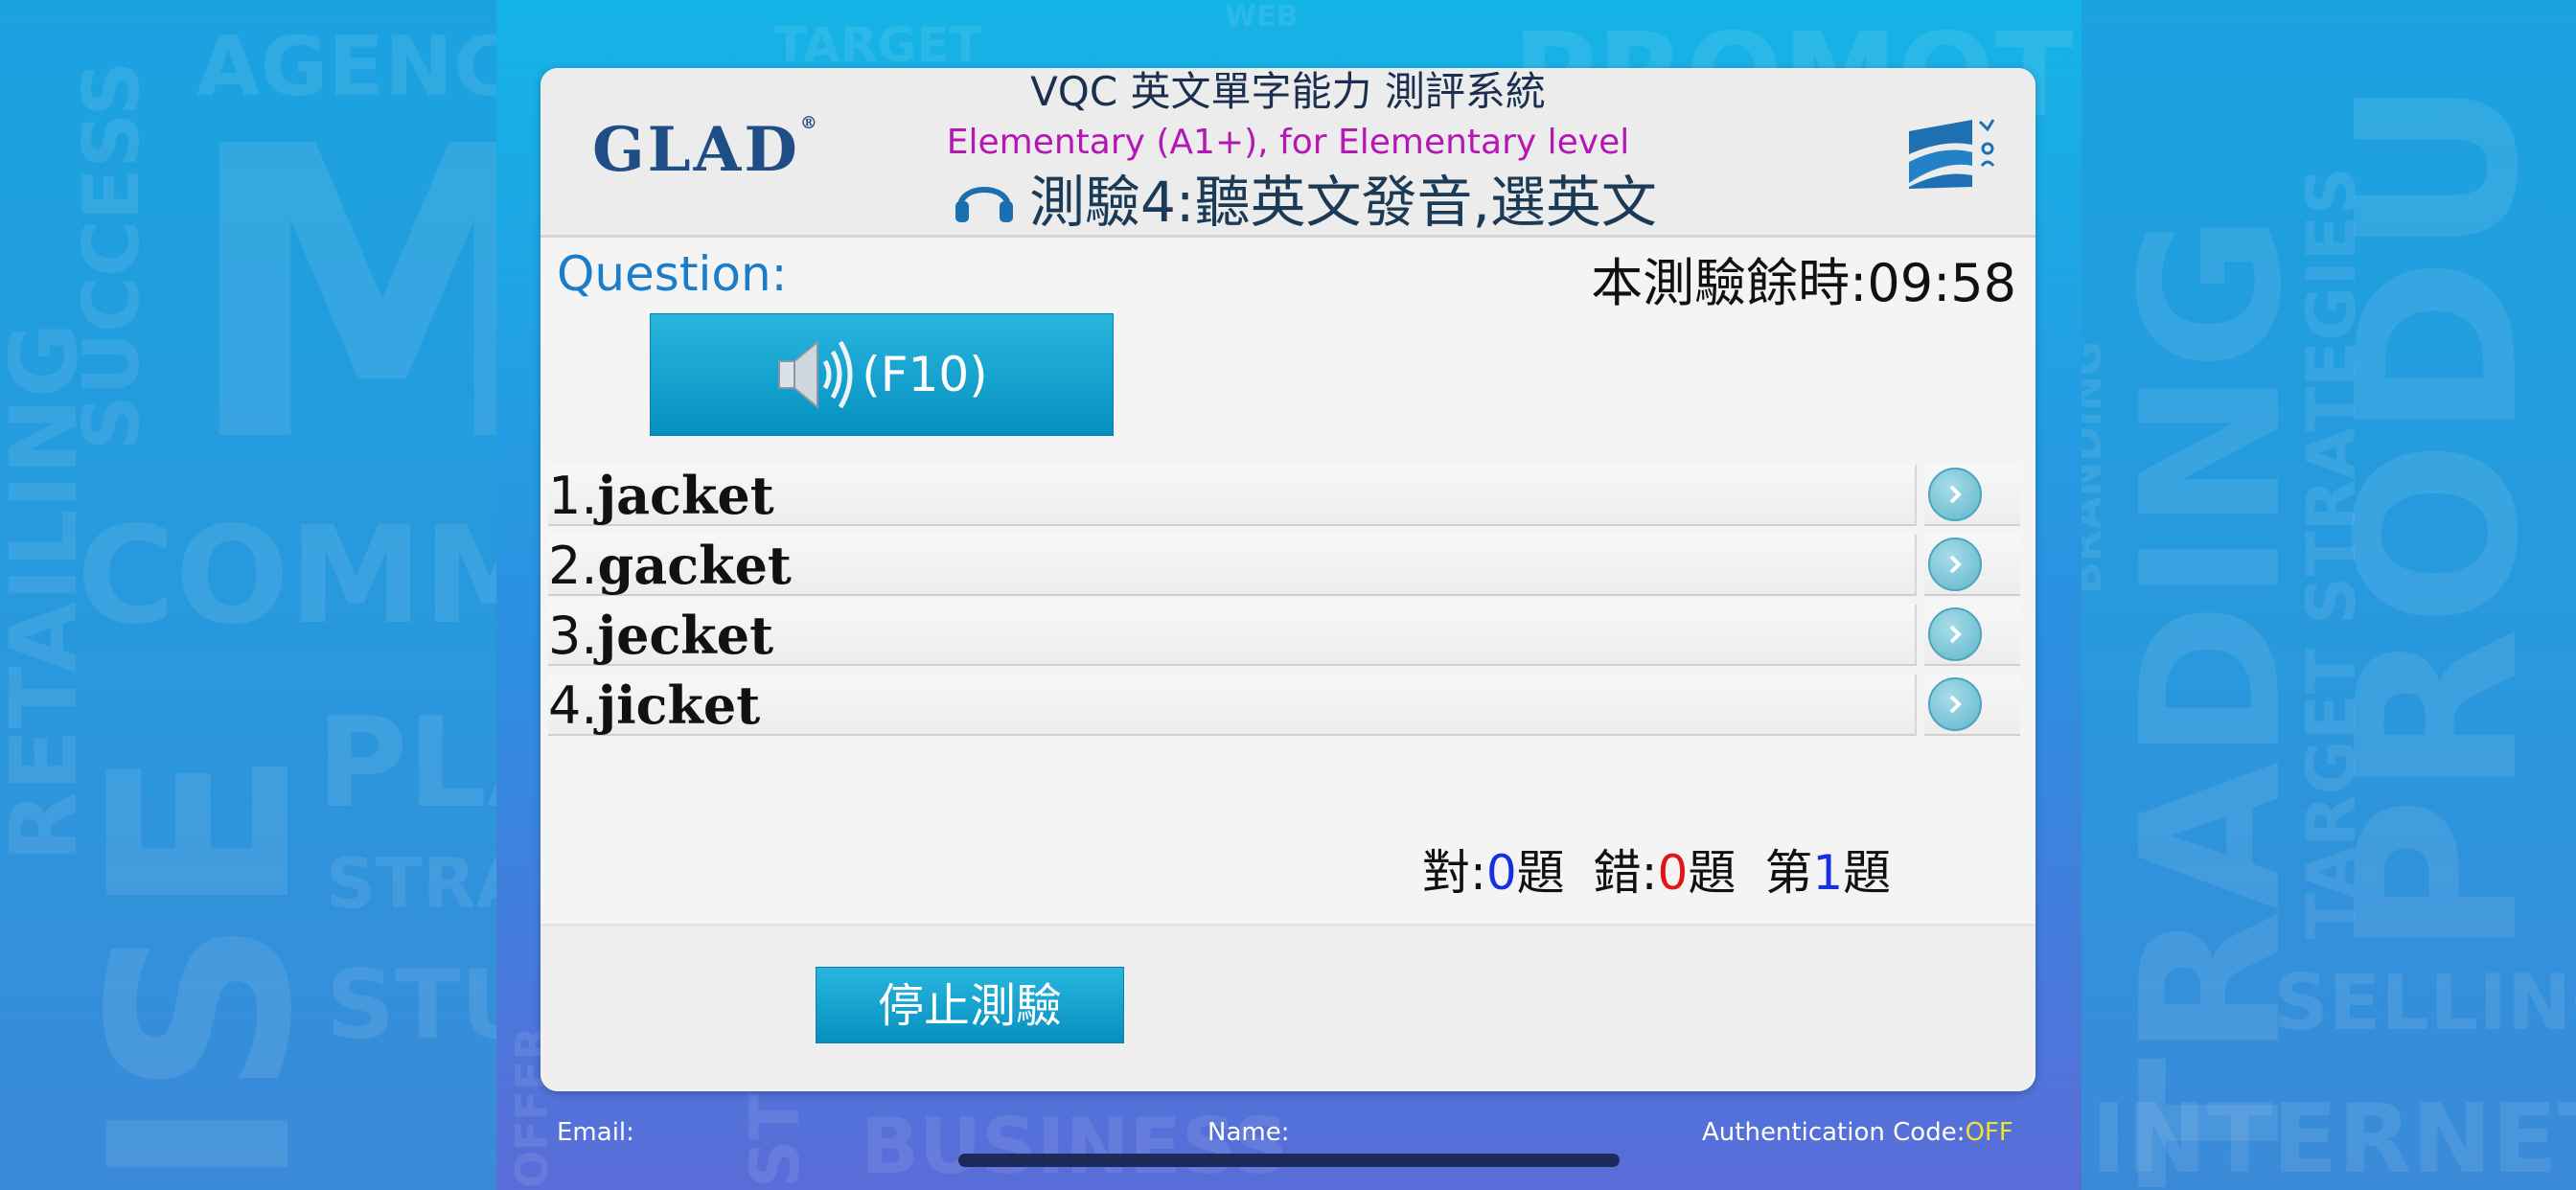  What do you see at coordinates (925, 374) in the screenshot?
I see `audio-button-label: (F10)` at bounding box center [925, 374].